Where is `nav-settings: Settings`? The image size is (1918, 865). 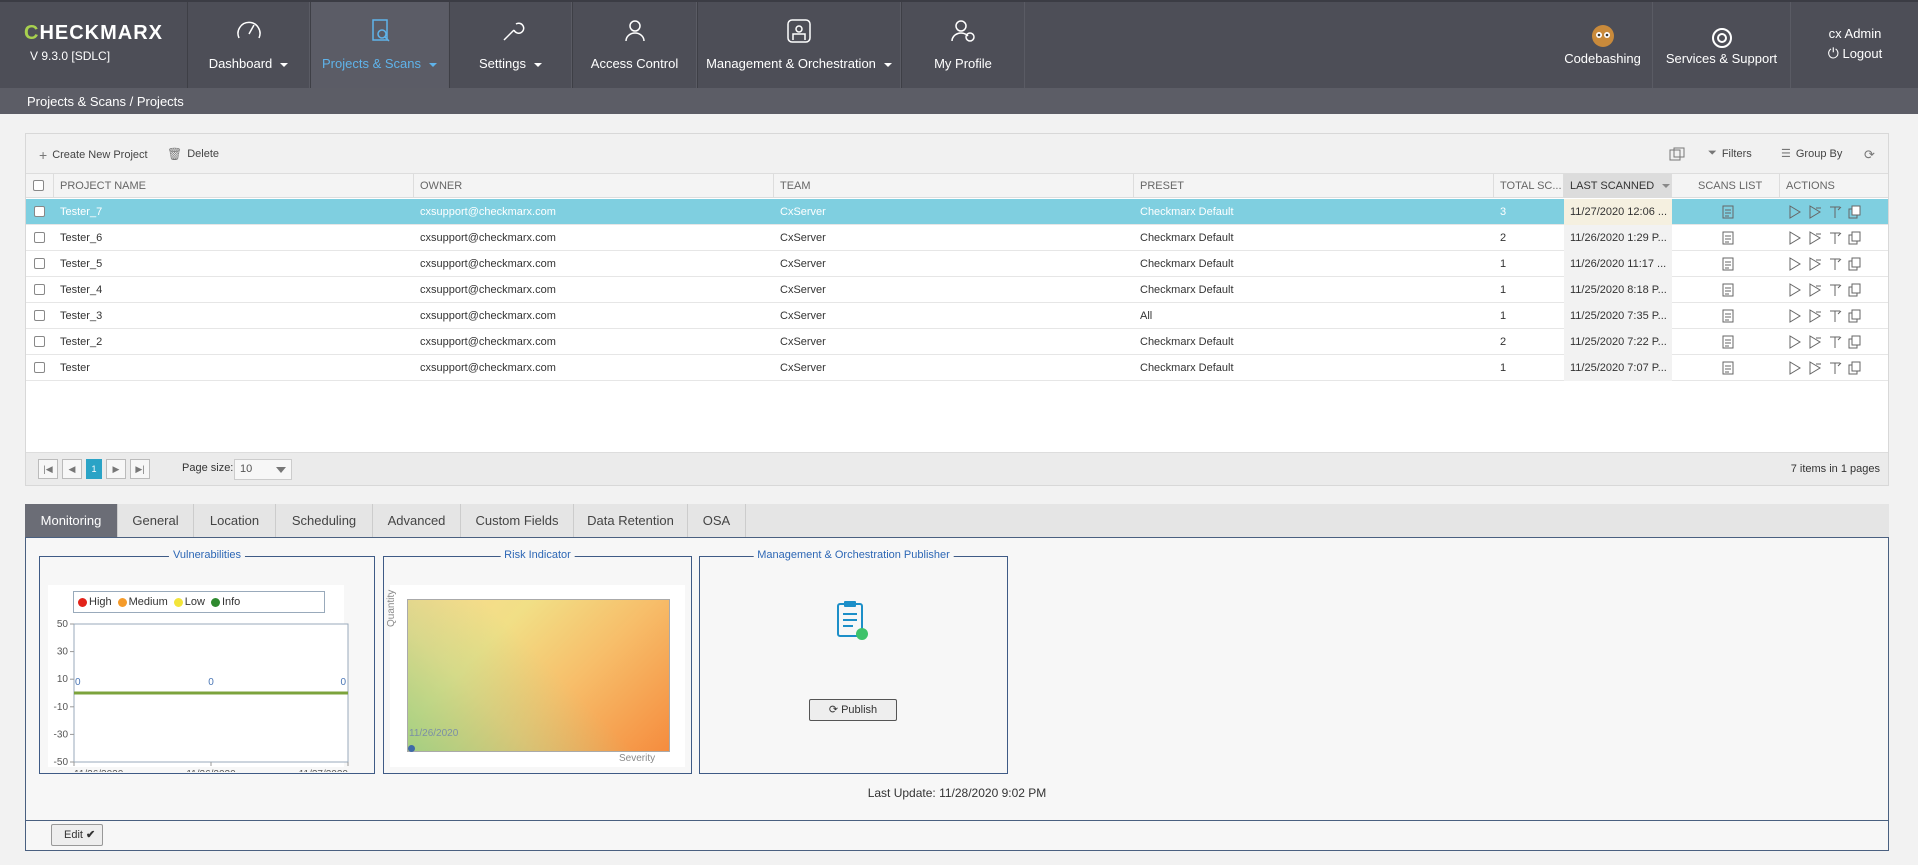
nav-settings: Settings is located at coordinates (510, 45).